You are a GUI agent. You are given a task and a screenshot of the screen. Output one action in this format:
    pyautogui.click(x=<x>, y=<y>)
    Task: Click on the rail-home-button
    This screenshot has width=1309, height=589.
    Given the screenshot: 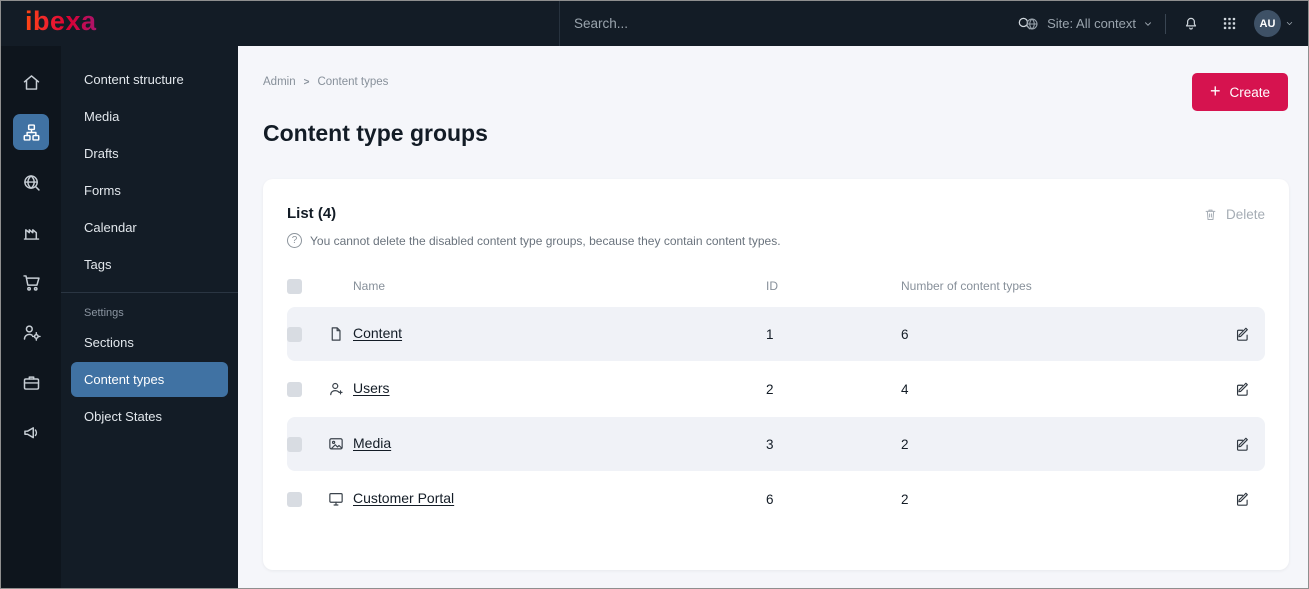 What is the action you would take?
    pyautogui.click(x=31, y=82)
    